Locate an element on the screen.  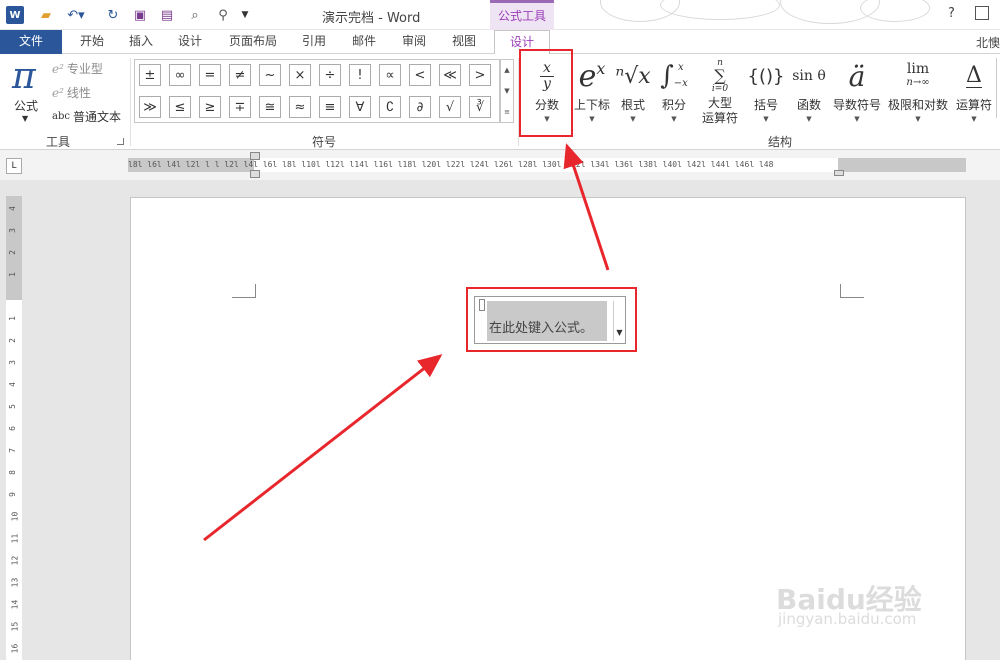
symbol-button: ~ is located at coordinates (270, 75).